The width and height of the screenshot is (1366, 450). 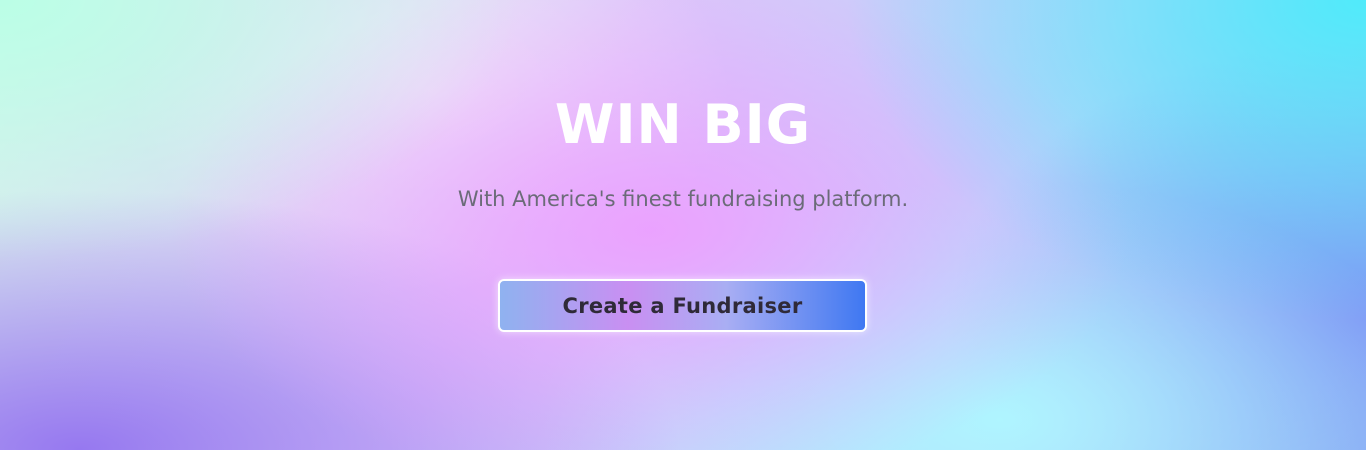 I want to click on create-fundraiser-button: Create a Fundraiser, so click(x=682, y=305).